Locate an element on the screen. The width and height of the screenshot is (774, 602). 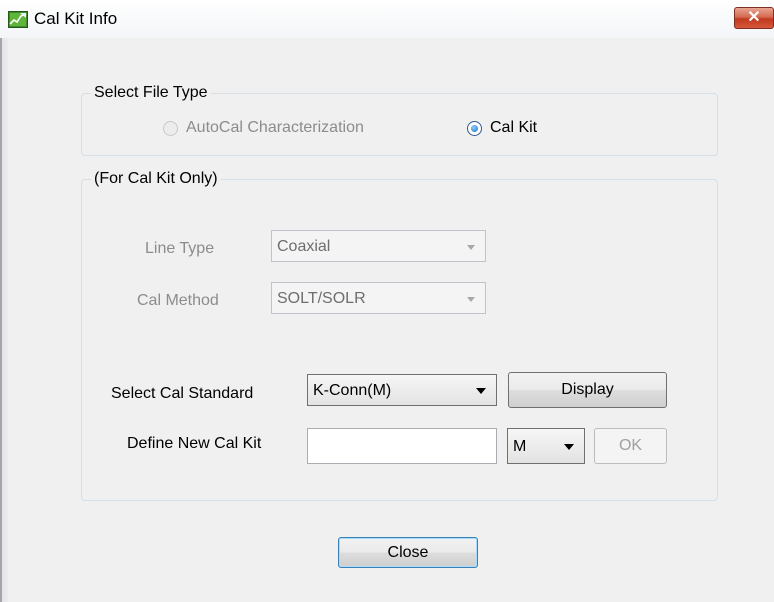
cal-method-value: SOLT/SOLR is located at coordinates (321, 298).